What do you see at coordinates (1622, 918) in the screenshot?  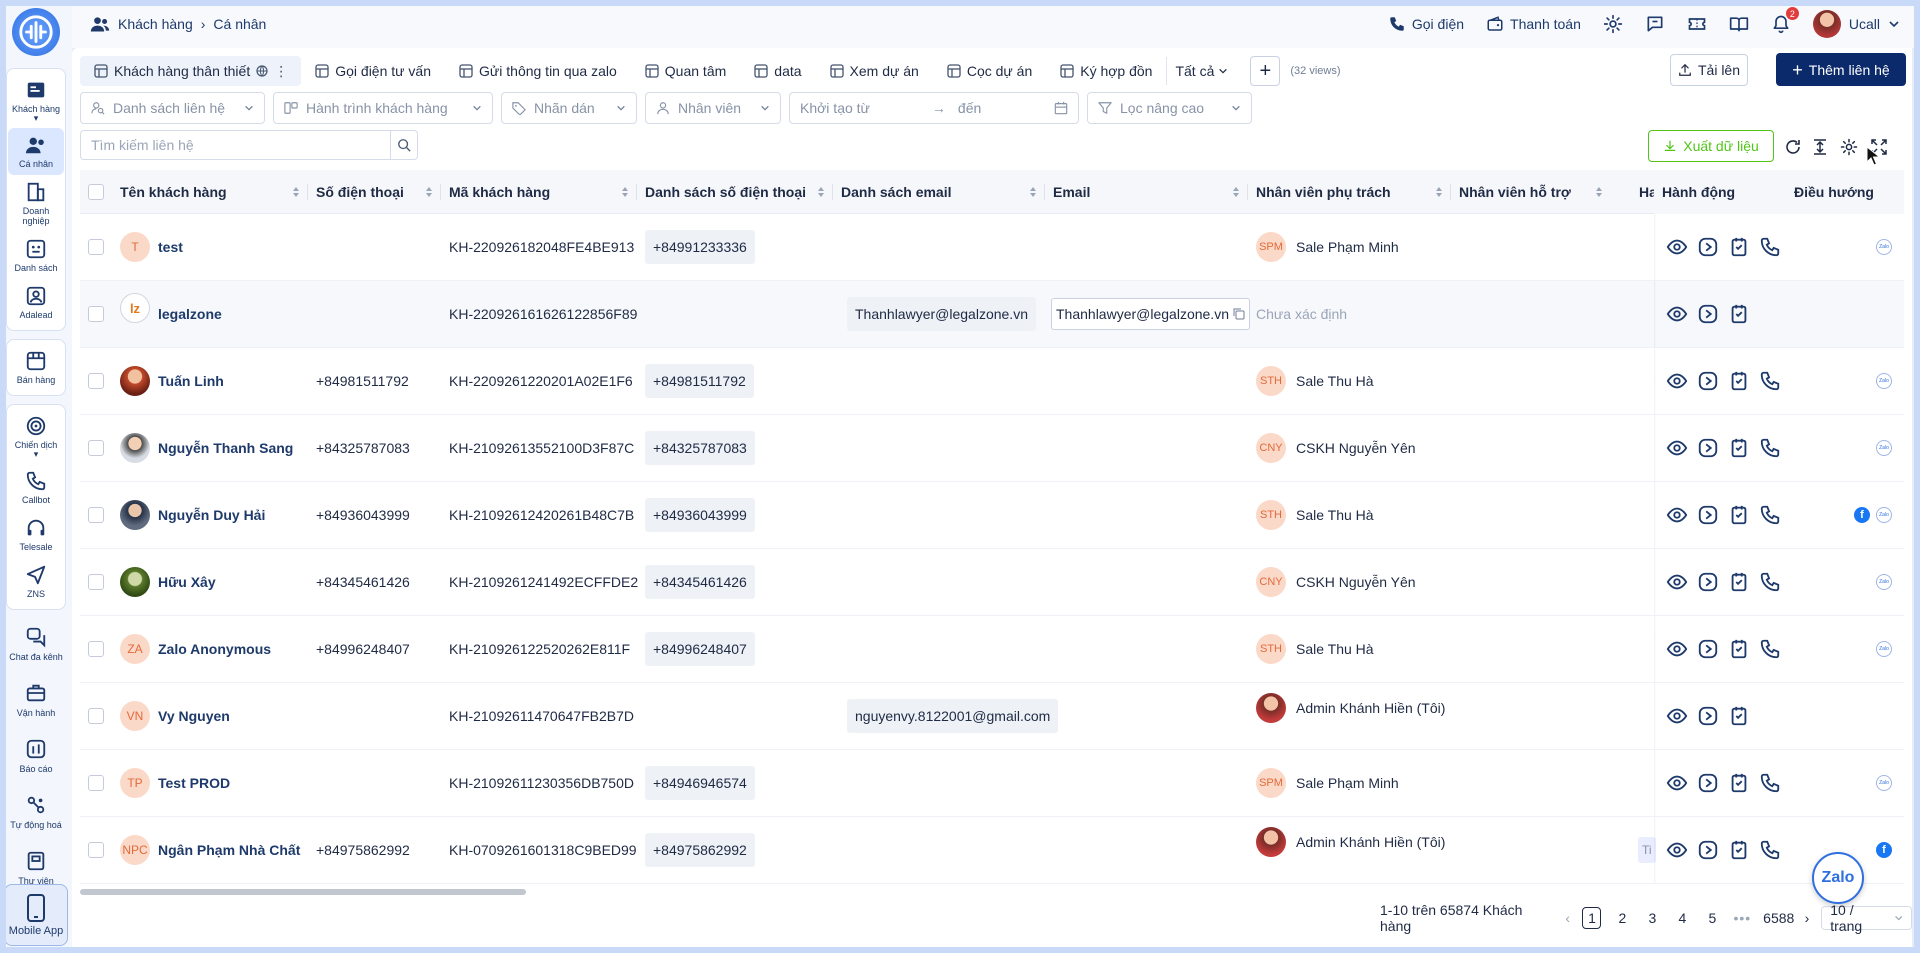 I see `page-2: 2` at bounding box center [1622, 918].